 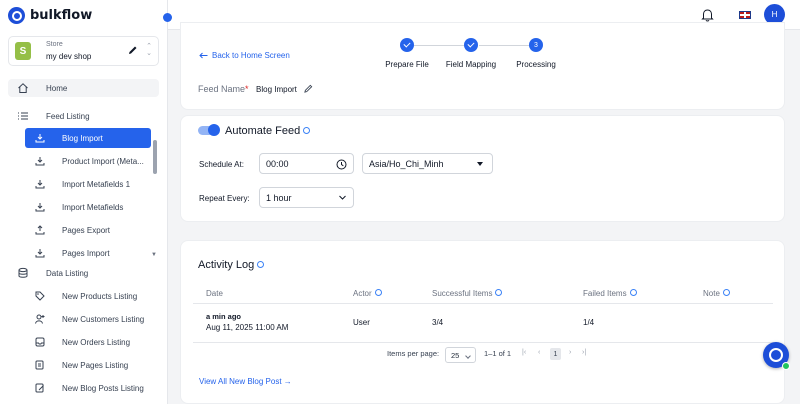 What do you see at coordinates (88, 342) in the screenshot?
I see `sidebar-item-new-orders-listing: New Orders Listing` at bounding box center [88, 342].